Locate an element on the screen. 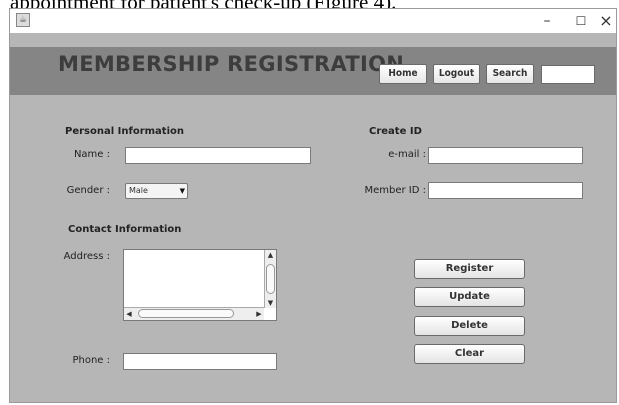 This screenshot has width=619, height=405. contact-info-heading: Contact Information is located at coordinates (125, 229).